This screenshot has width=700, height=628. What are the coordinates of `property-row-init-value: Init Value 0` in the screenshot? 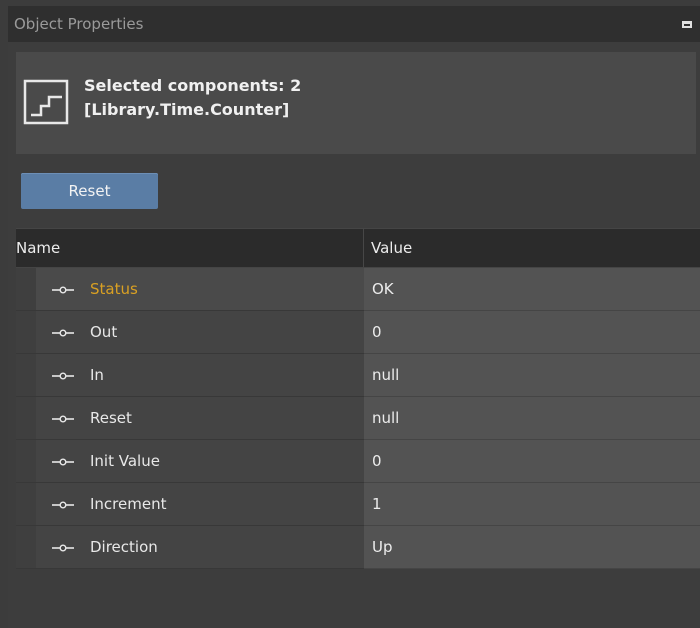 It's located at (358, 461).